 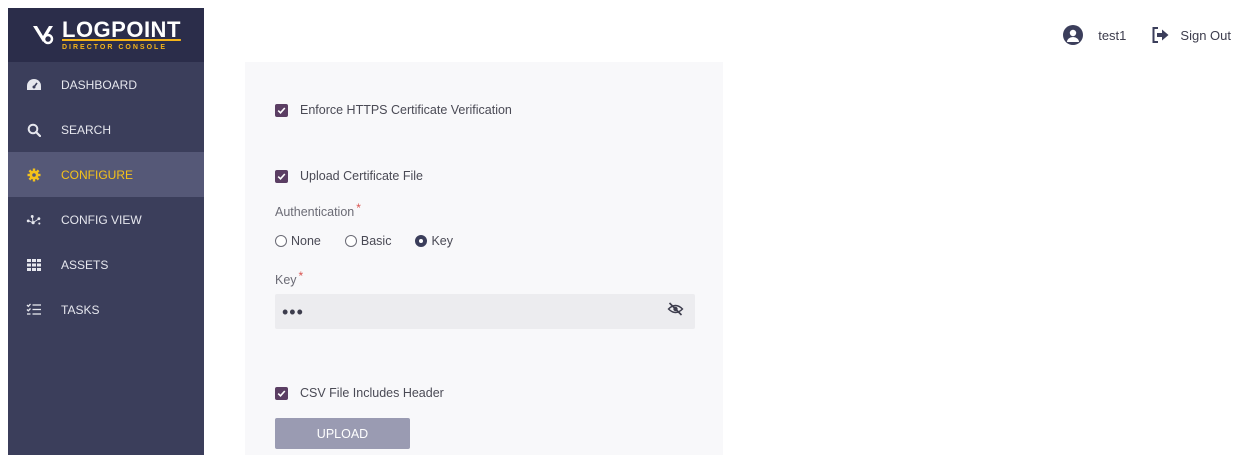 What do you see at coordinates (406, 110) in the screenshot?
I see `enforce-https-label: Enforce HTTPS Certificate Verification` at bounding box center [406, 110].